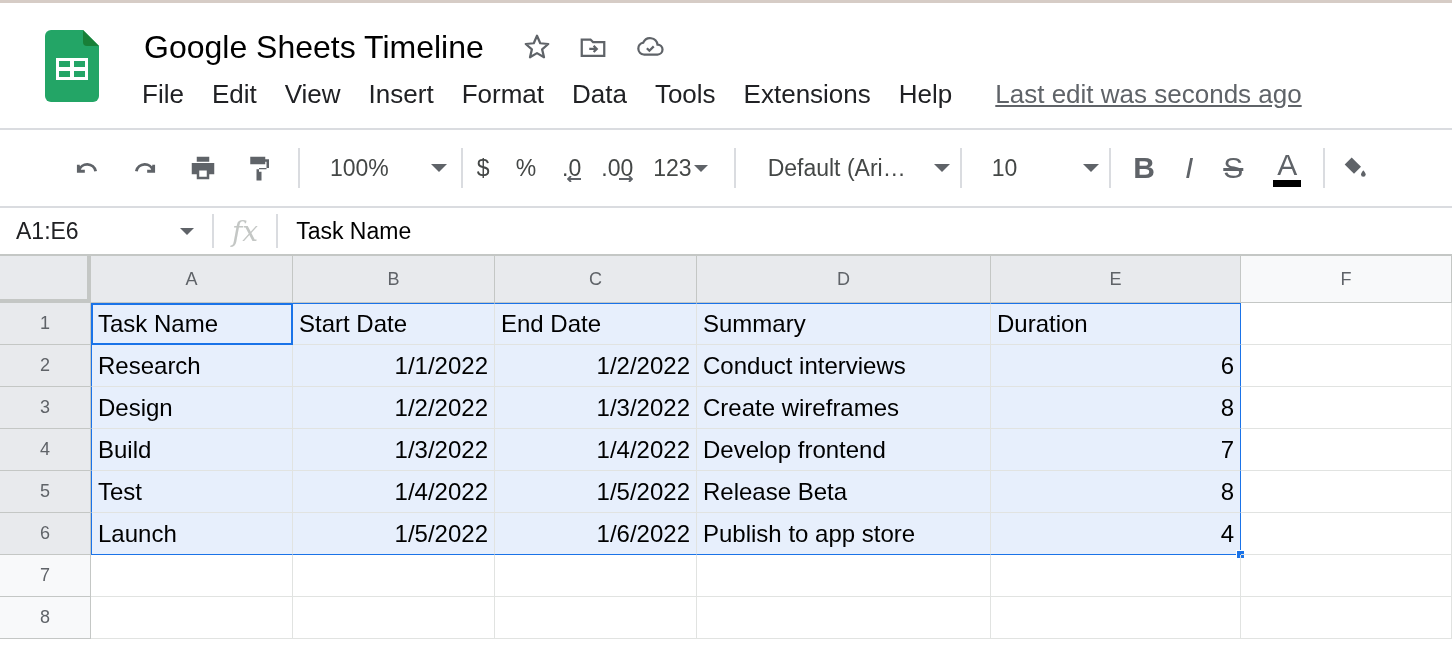 The width and height of the screenshot is (1452, 648). Describe the element at coordinates (680, 168) in the screenshot. I see `number-format-dropdown: 123` at that location.